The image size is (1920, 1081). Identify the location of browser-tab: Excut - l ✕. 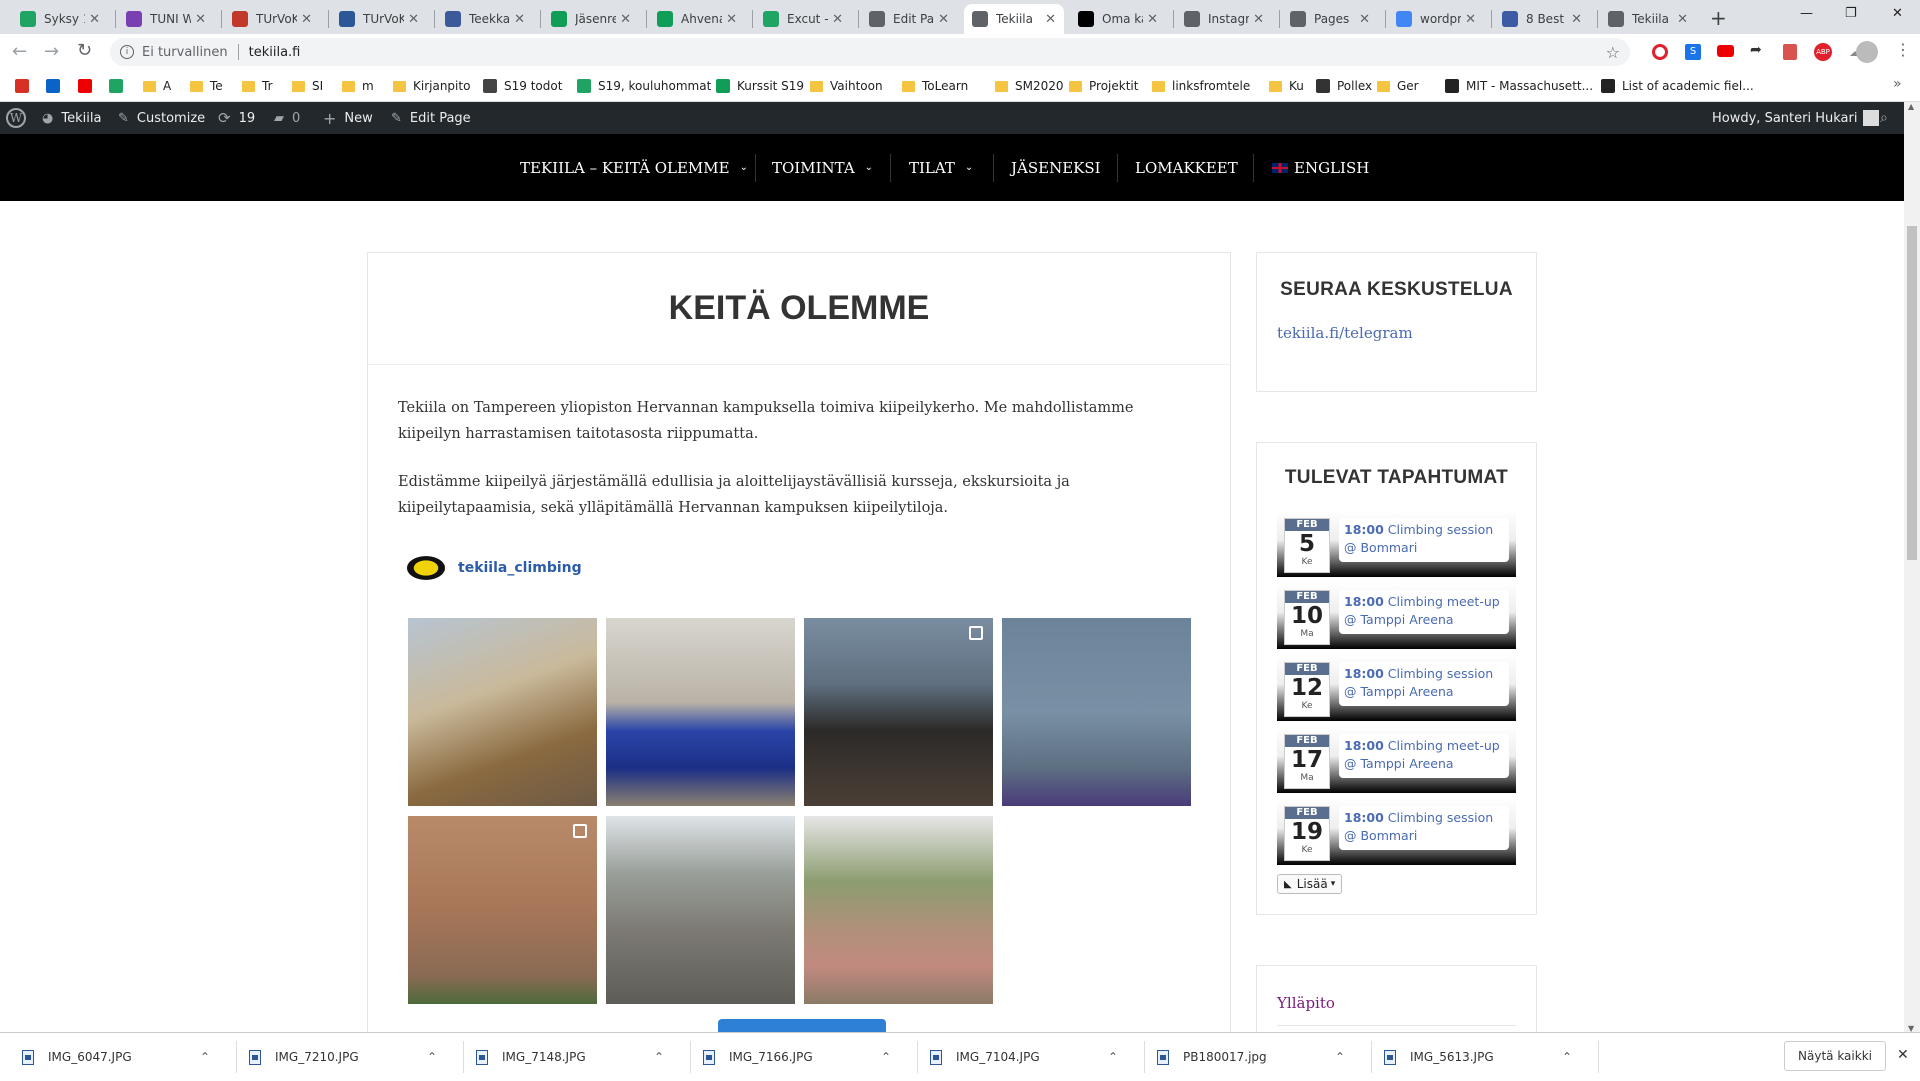
(803, 19).